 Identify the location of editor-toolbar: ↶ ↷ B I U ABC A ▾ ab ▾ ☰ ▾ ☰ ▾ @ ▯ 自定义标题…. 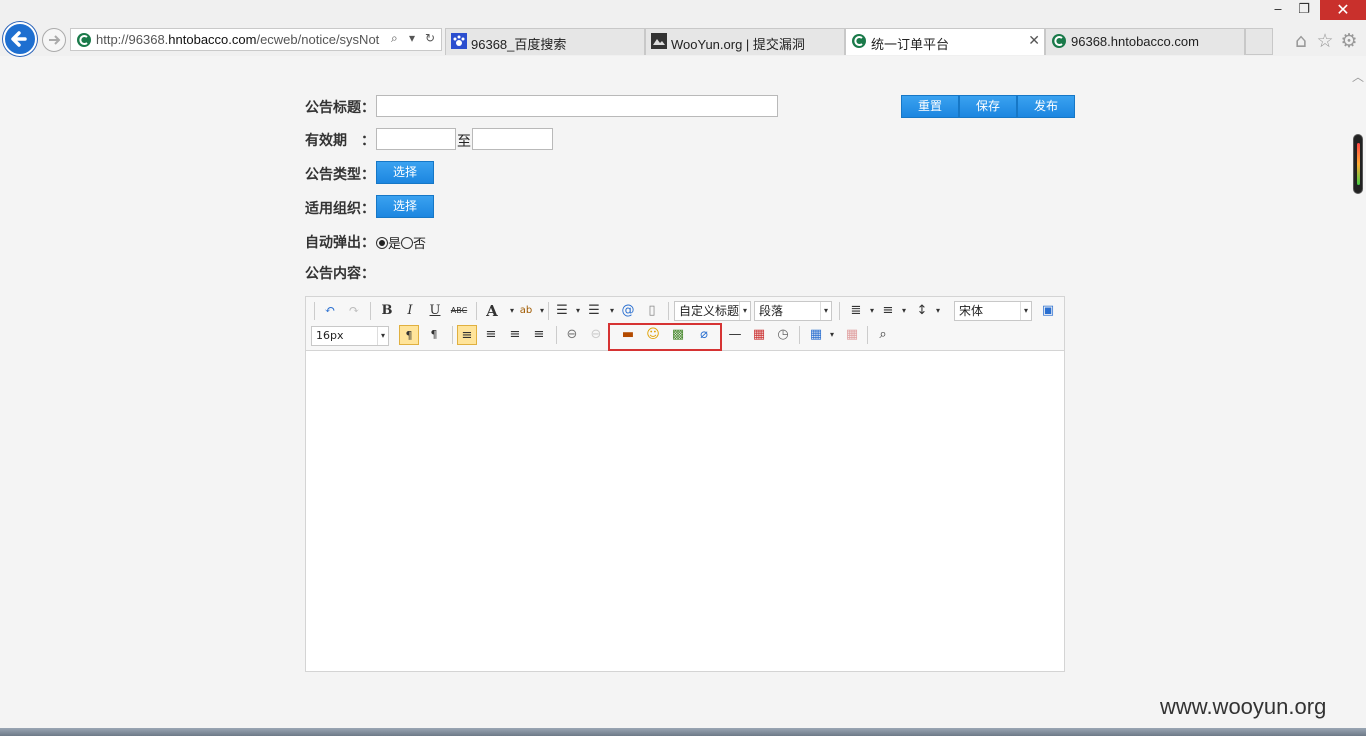
(685, 324).